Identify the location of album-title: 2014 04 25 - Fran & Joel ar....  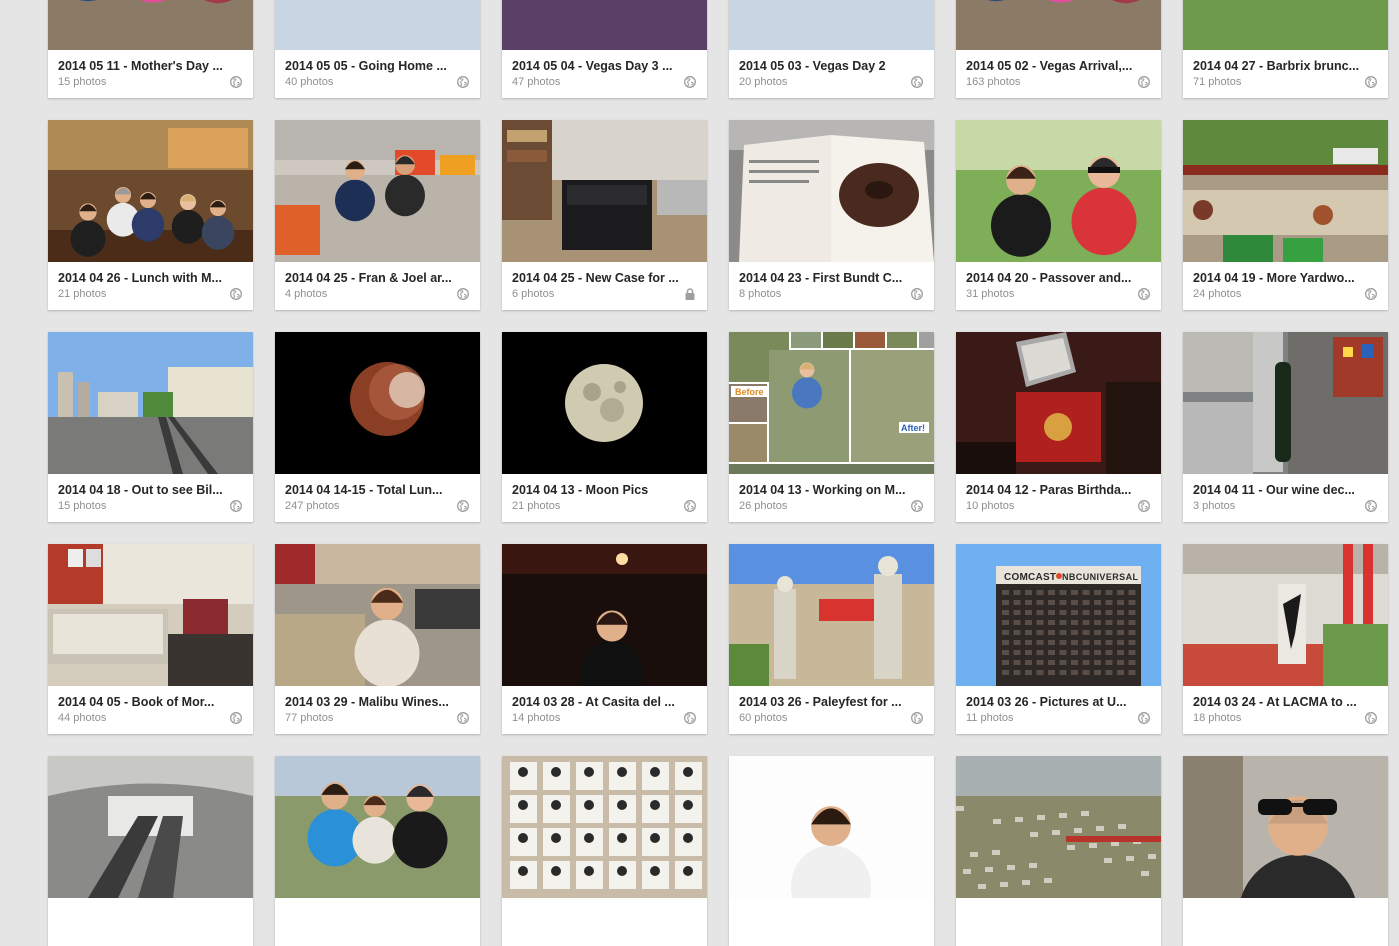
(372, 278).